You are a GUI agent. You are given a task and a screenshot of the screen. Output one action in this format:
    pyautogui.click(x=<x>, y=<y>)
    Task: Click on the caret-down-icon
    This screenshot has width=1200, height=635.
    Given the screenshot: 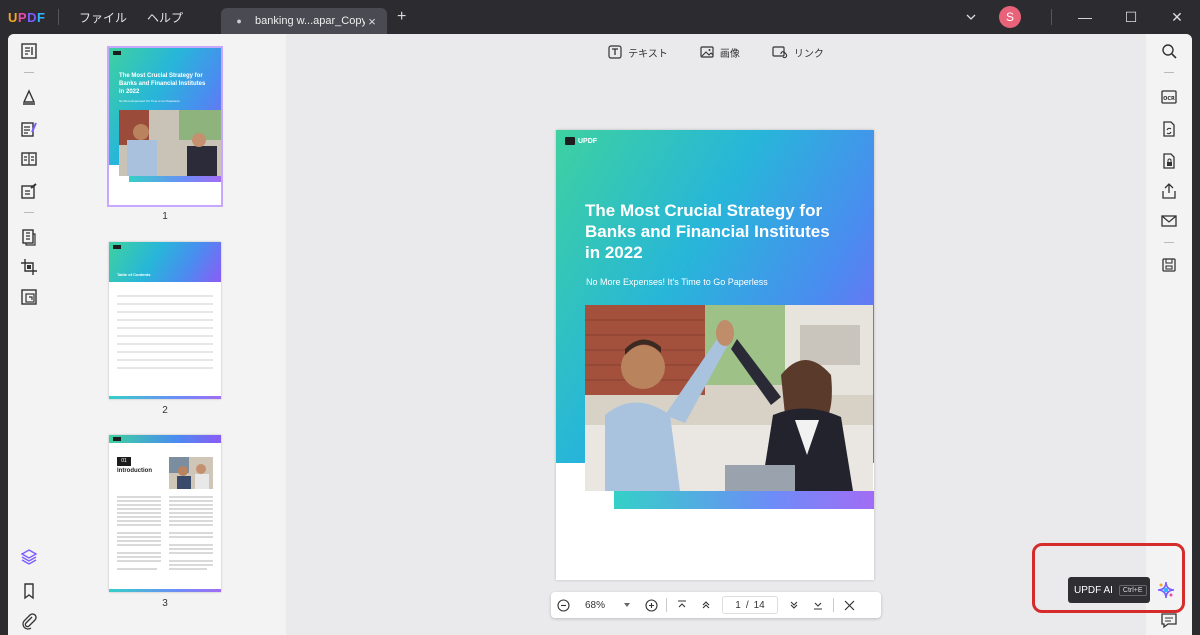 What is the action you would take?
    pyautogui.click(x=627, y=605)
    